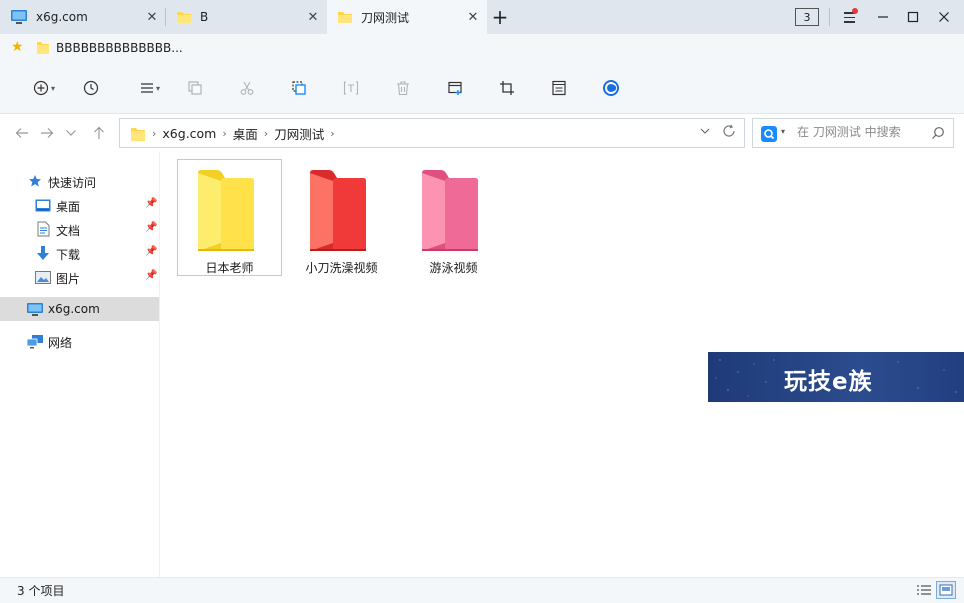 This screenshot has width=964, height=603. I want to click on download-icon, so click(43, 253).